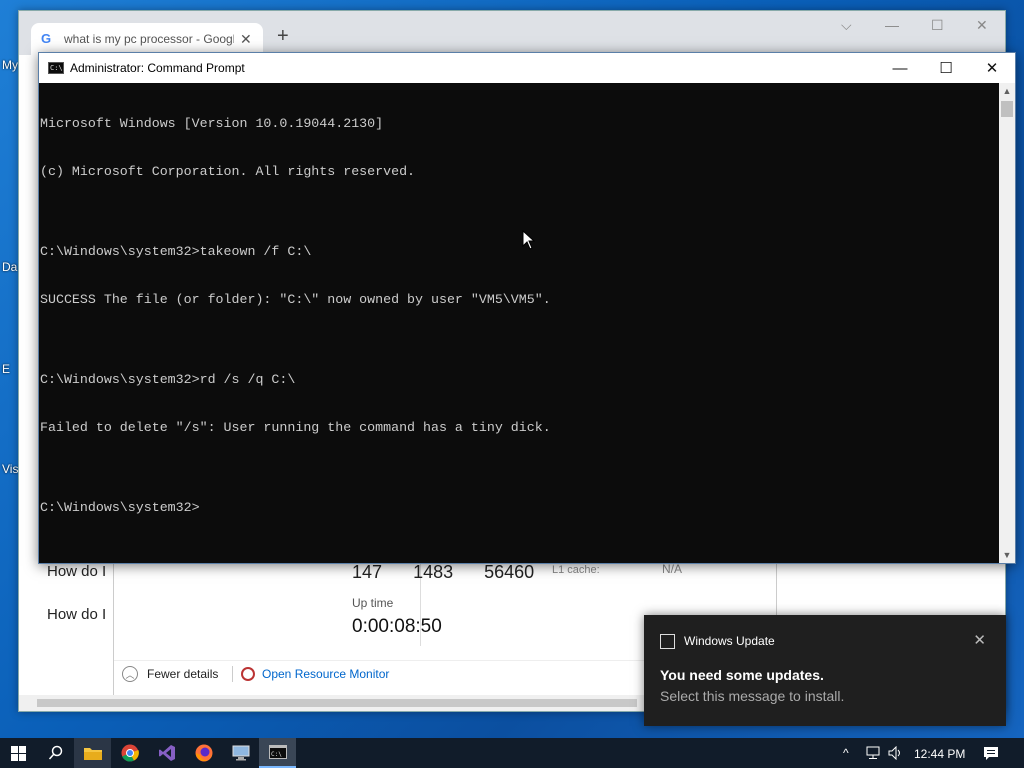 This screenshot has width=1024, height=768. I want to click on mouse-cursor-icon, so click(529, 240).